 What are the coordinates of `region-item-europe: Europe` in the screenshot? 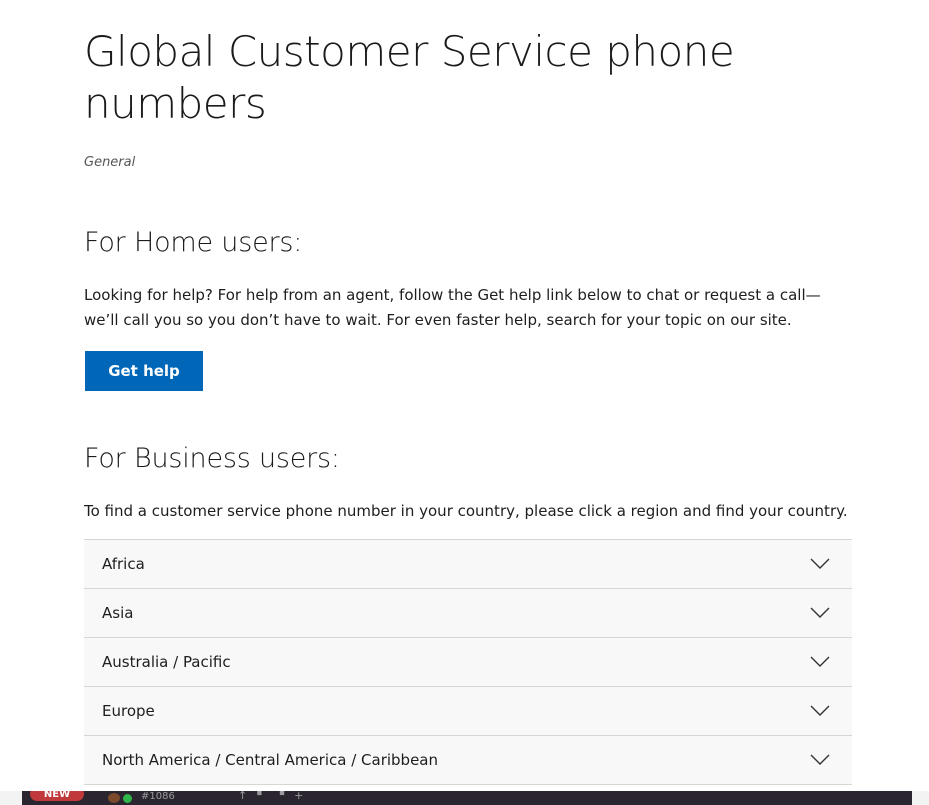 It's located at (468, 711).